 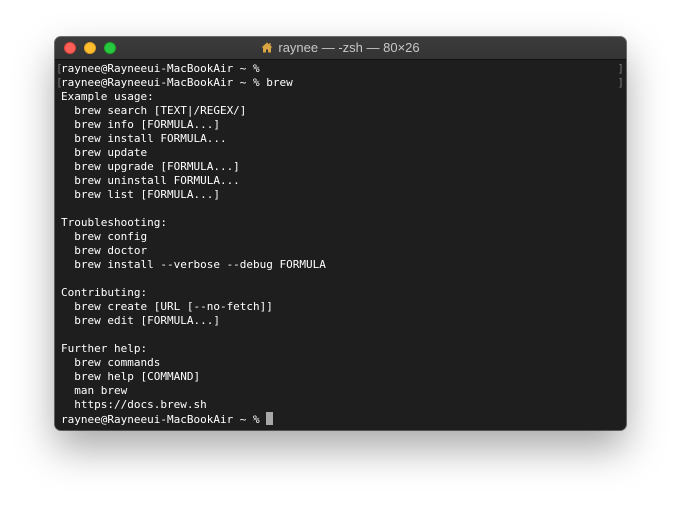 I want to click on text-cursor, so click(x=270, y=418).